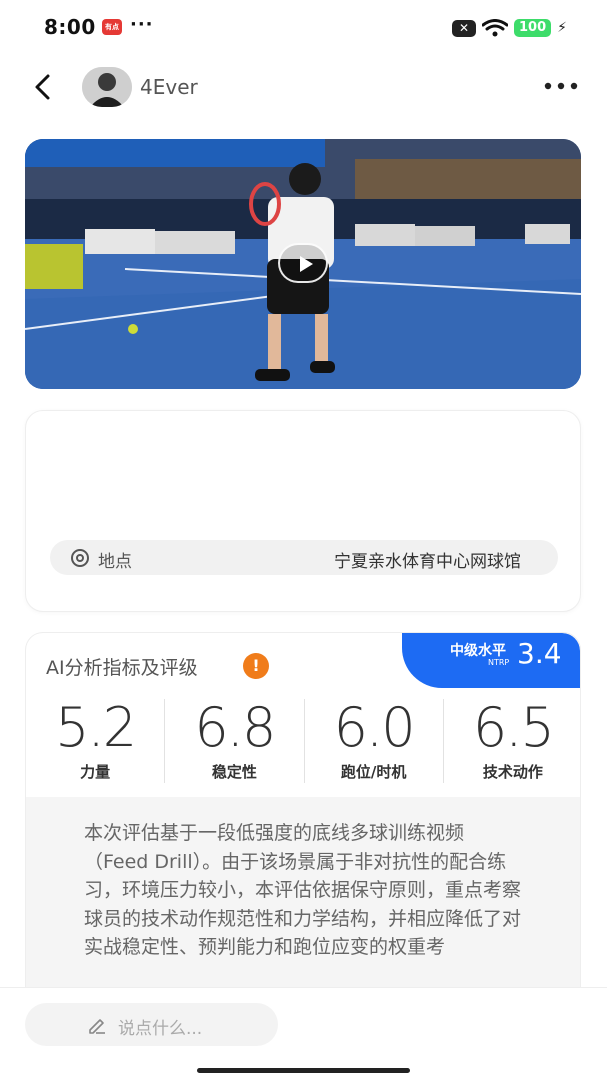  Describe the element at coordinates (303, 87) in the screenshot. I see `top-nav-bar: 4Ever` at that location.